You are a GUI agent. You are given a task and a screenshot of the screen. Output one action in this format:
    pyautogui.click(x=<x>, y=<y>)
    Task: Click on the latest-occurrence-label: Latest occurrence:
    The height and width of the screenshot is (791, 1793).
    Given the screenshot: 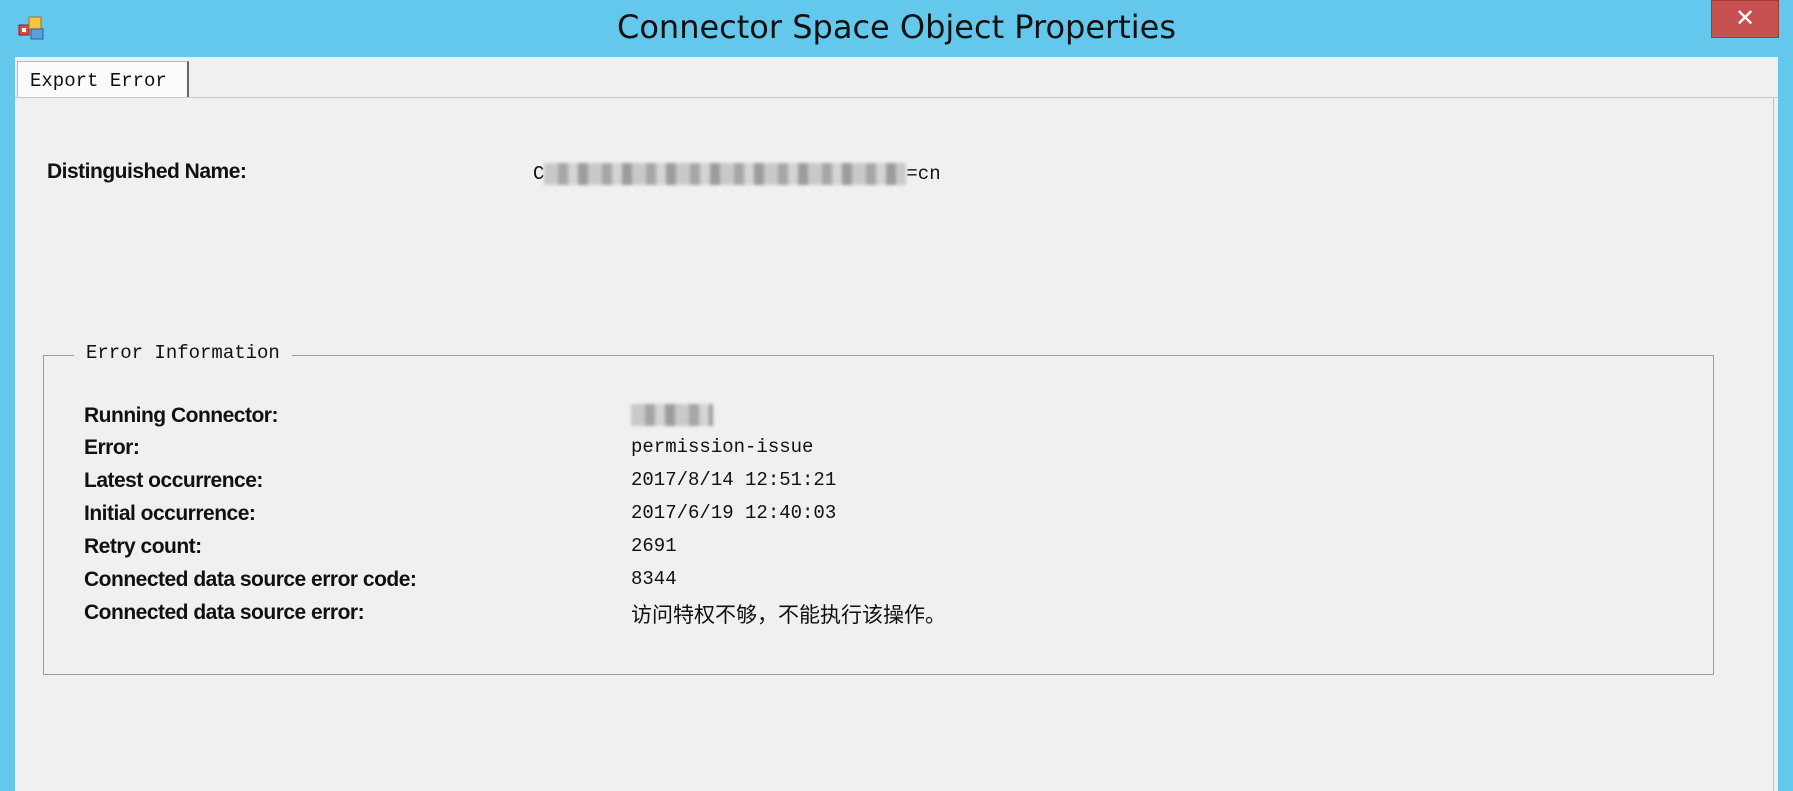 What is the action you would take?
    pyautogui.click(x=173, y=480)
    